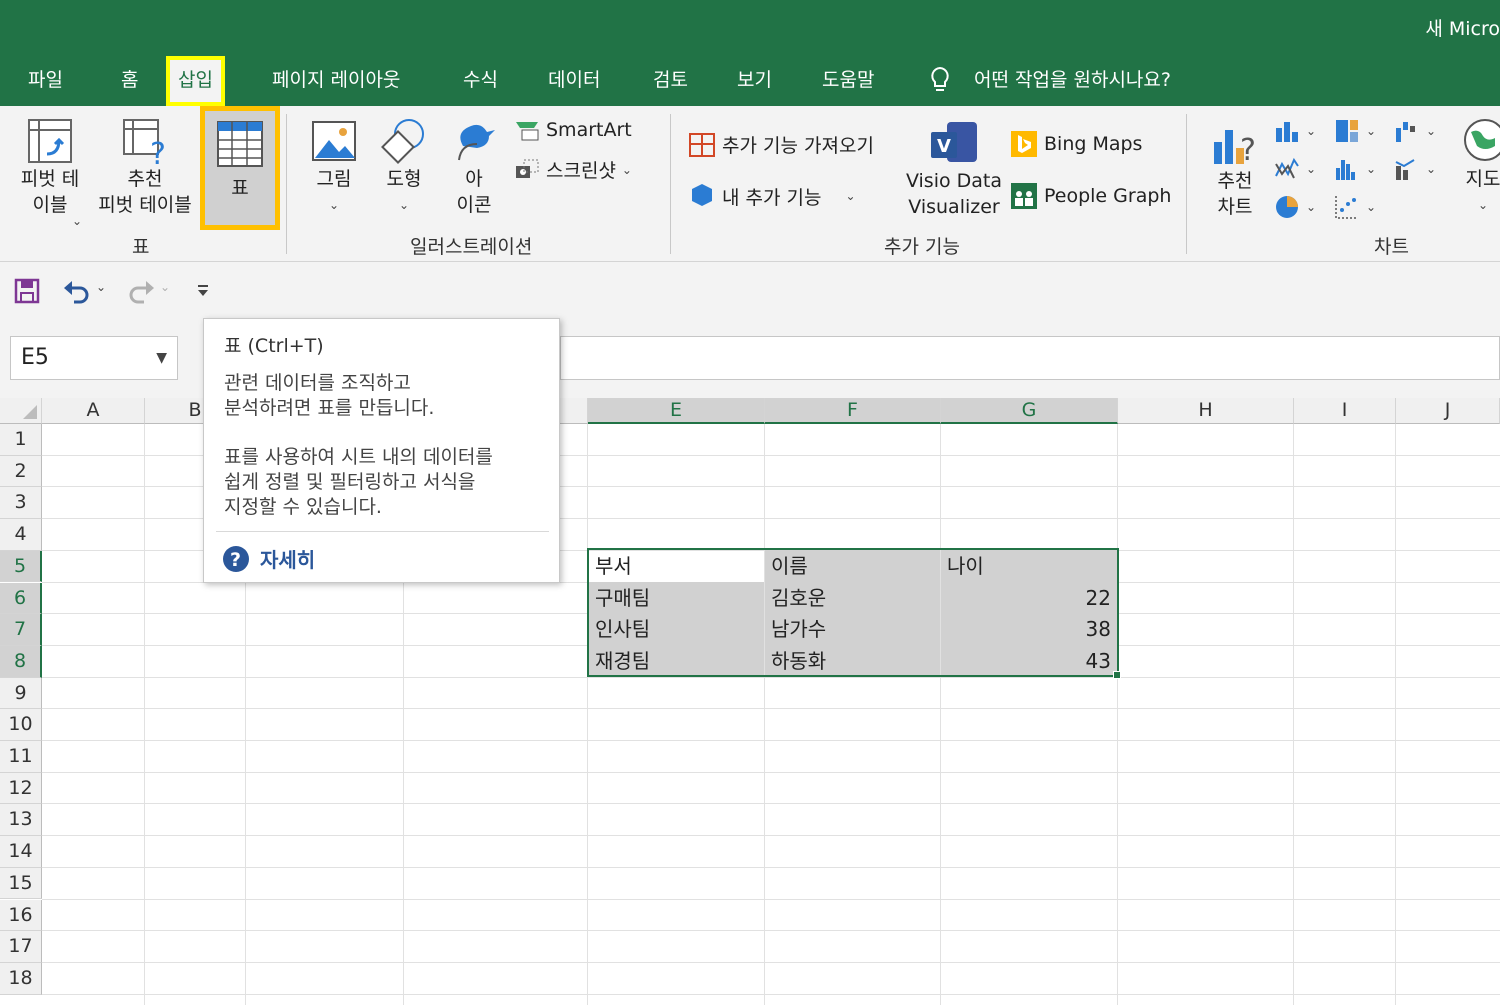  Describe the element at coordinates (1024, 144) in the screenshot. I see `bing-icon` at that location.